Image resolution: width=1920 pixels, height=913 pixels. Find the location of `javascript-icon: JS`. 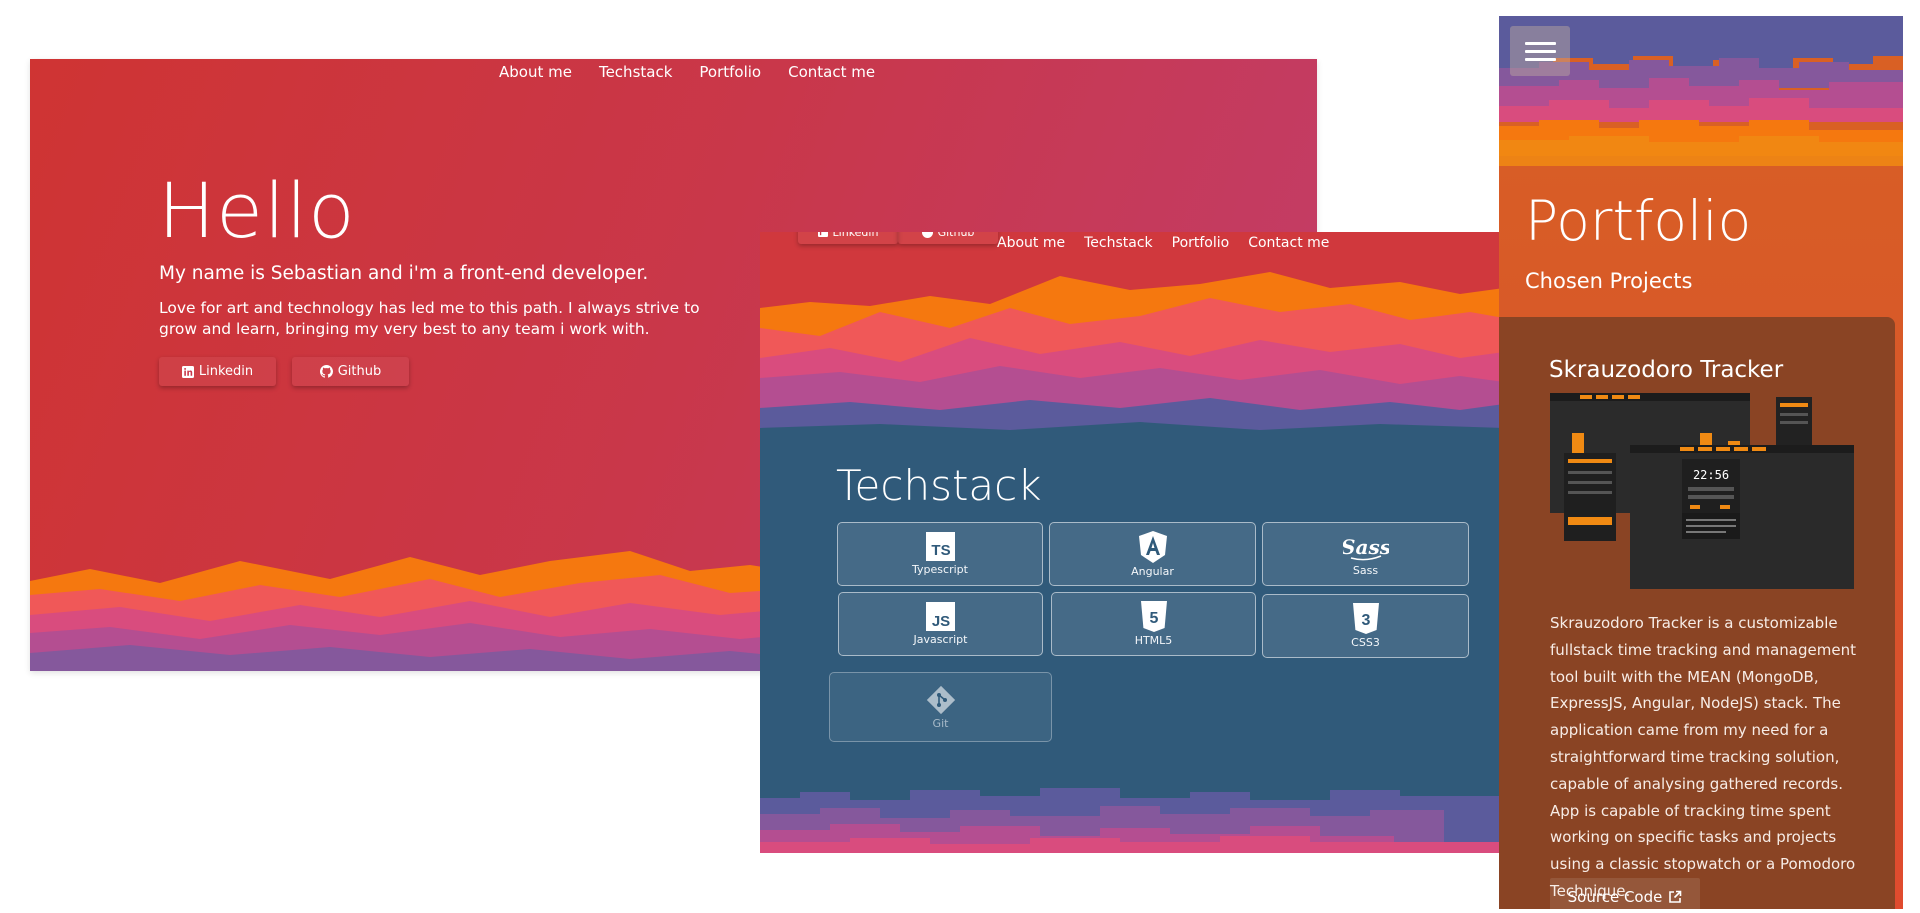

javascript-icon: JS is located at coordinates (940, 616).